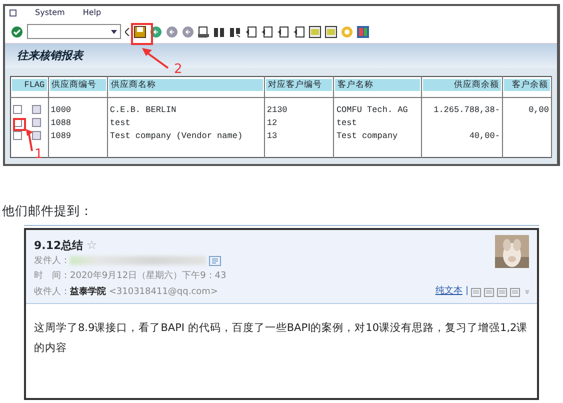 This screenshot has height=403, width=563. Describe the element at coordinates (92, 13) in the screenshot. I see `menu-item: Help` at that location.